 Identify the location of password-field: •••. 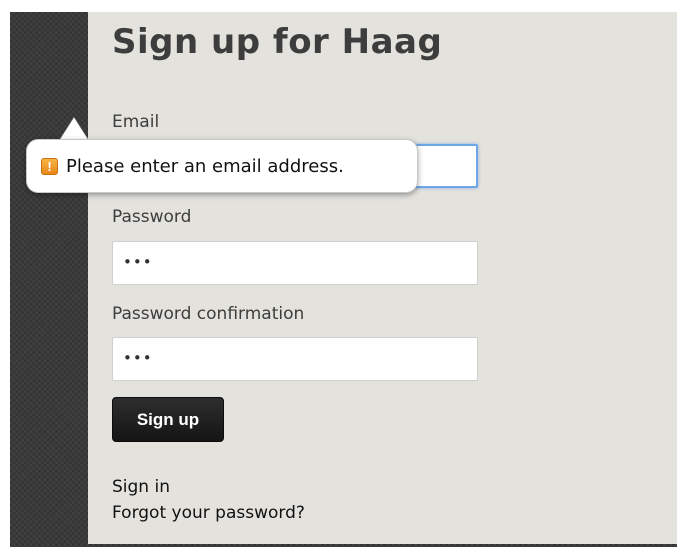
(295, 263).